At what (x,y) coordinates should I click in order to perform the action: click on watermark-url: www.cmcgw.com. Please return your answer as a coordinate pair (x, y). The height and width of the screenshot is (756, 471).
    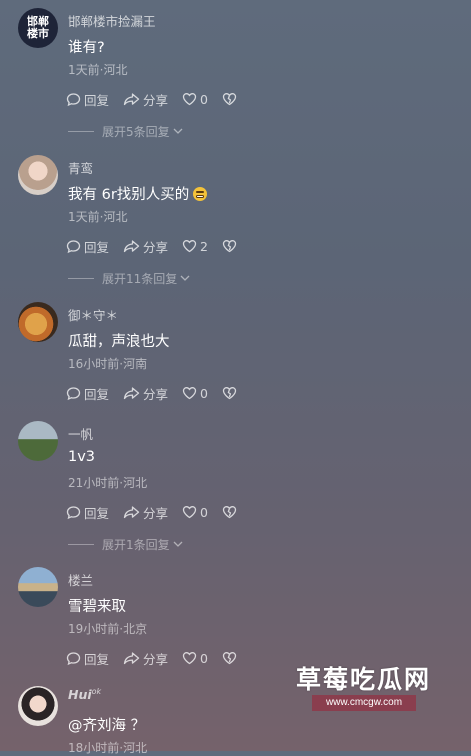
    Looking at the image, I should click on (364, 703).